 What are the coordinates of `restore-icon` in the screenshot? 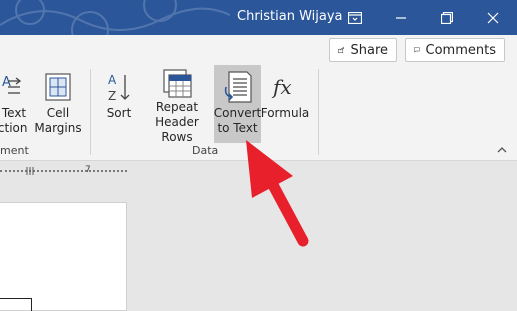 It's located at (447, 17).